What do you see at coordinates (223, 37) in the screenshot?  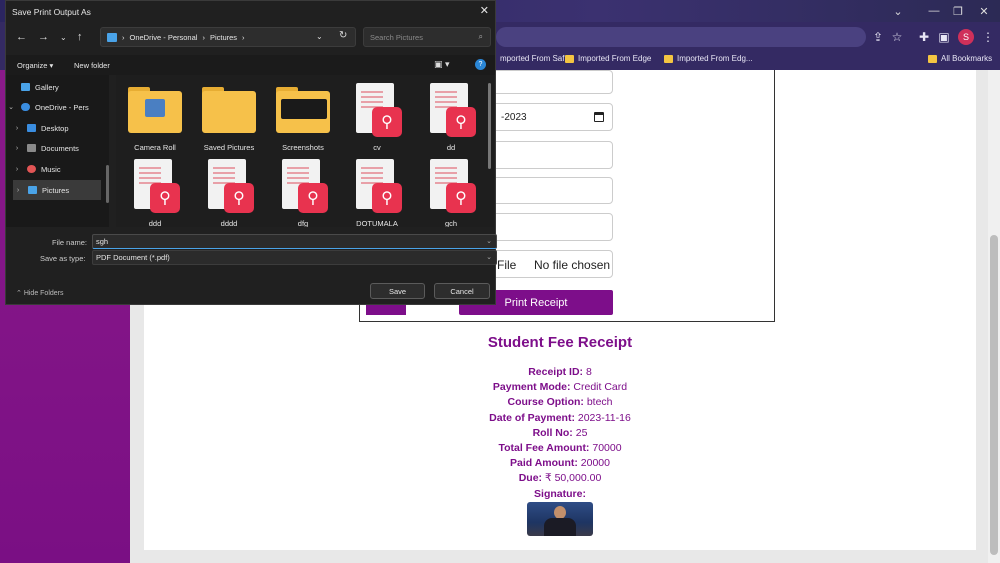 I see `breadcrumb-pictures: Pictures` at bounding box center [223, 37].